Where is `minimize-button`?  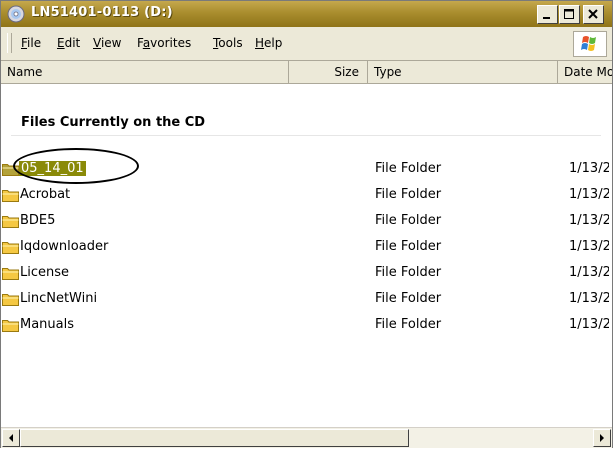
minimize-button is located at coordinates (547, 14).